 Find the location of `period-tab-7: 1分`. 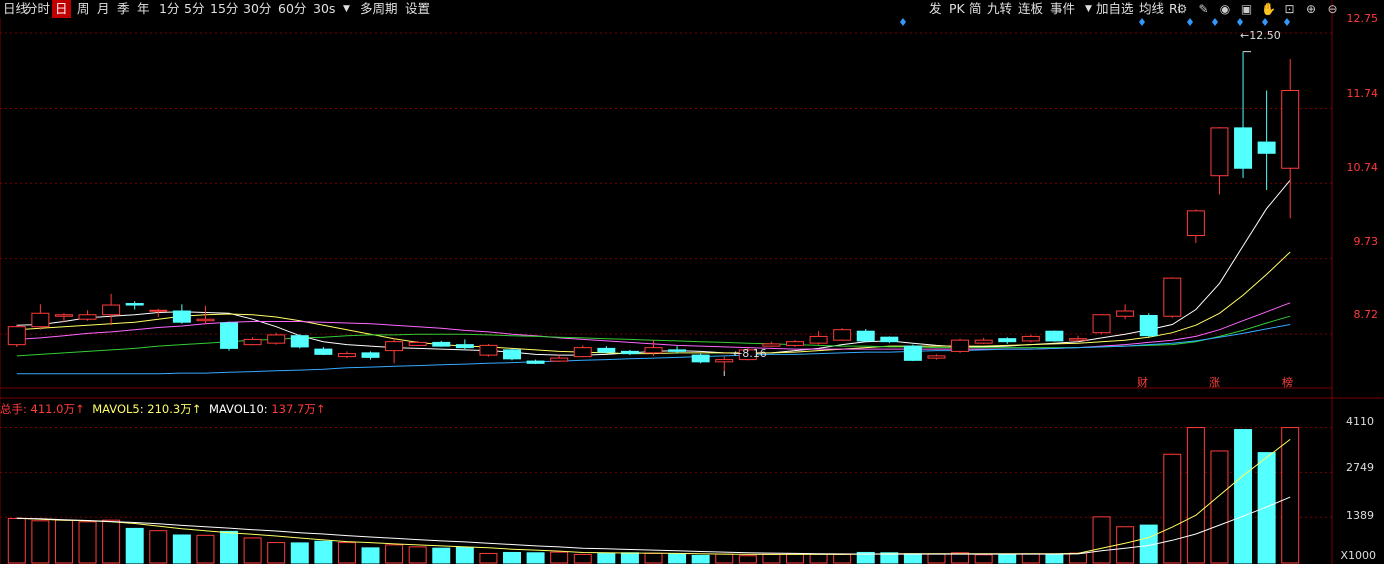

period-tab-7: 1分 is located at coordinates (169, 9).